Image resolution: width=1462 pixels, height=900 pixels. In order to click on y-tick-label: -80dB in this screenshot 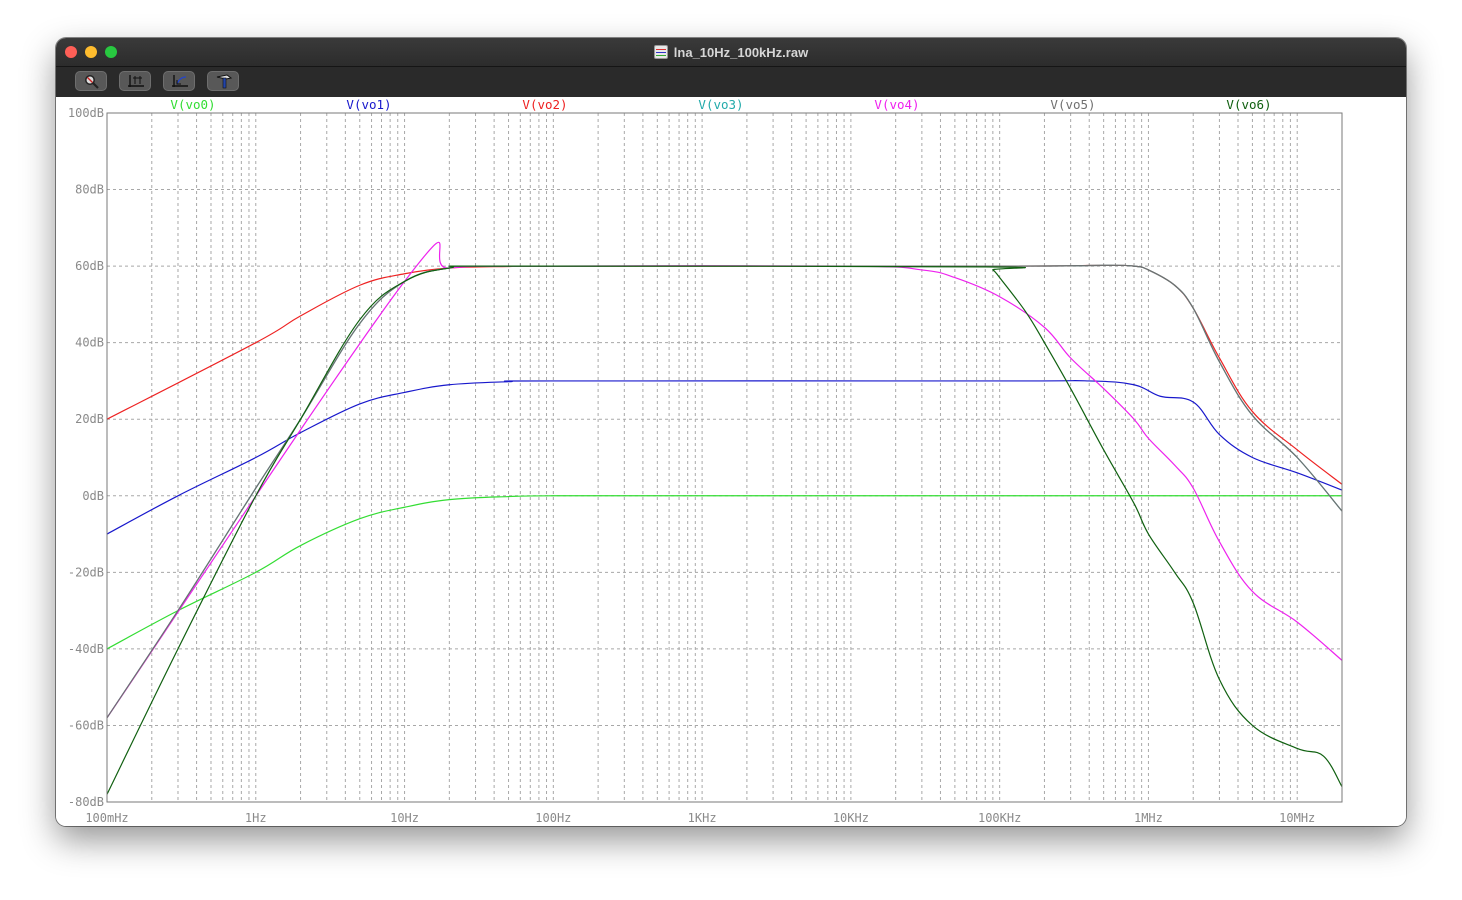, I will do `click(86, 802)`.